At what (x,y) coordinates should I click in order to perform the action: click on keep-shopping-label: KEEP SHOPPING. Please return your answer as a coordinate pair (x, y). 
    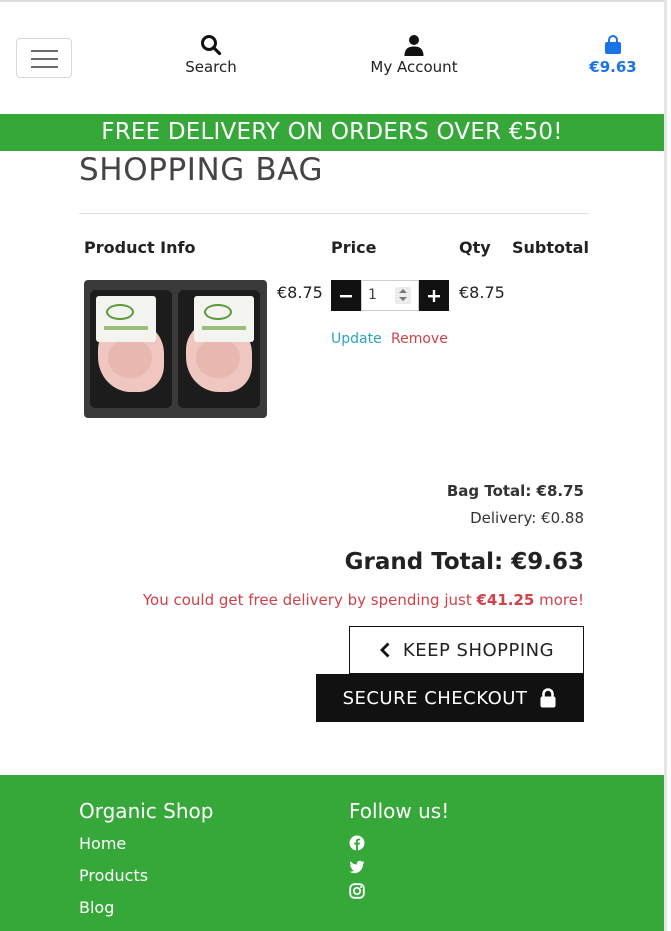
    Looking at the image, I should click on (478, 650).